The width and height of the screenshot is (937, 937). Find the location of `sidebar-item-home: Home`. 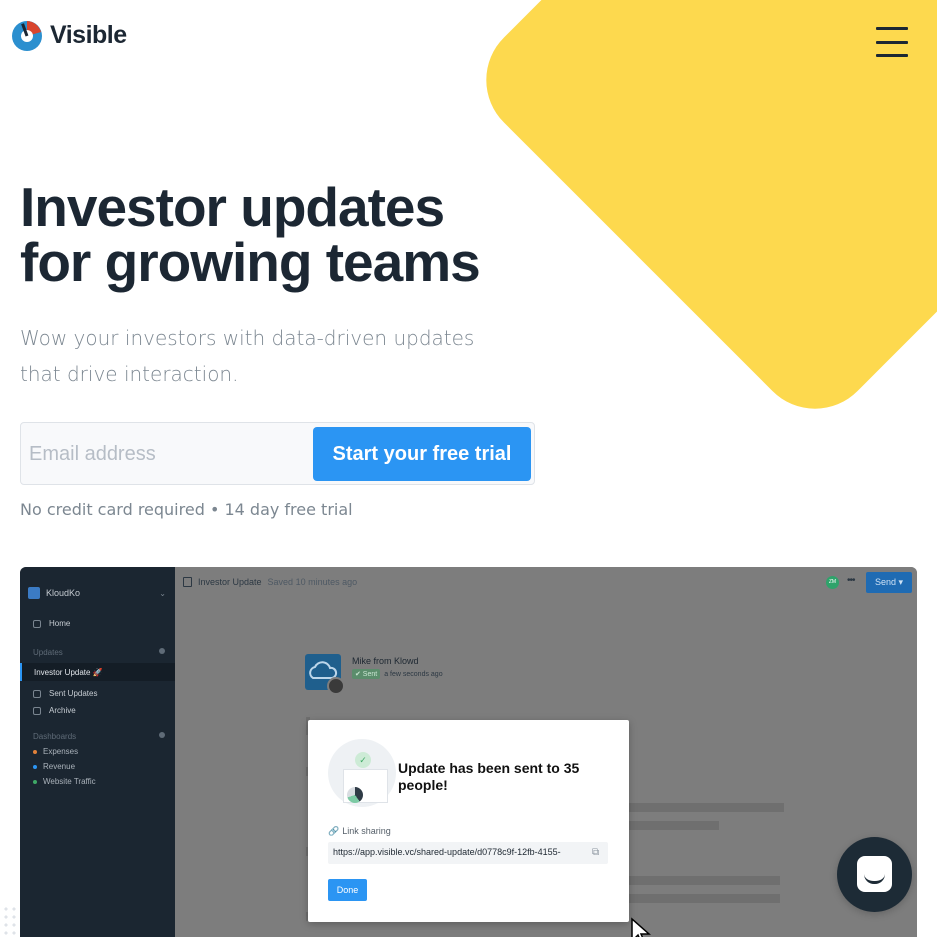

sidebar-item-home: Home is located at coordinates (51, 623).